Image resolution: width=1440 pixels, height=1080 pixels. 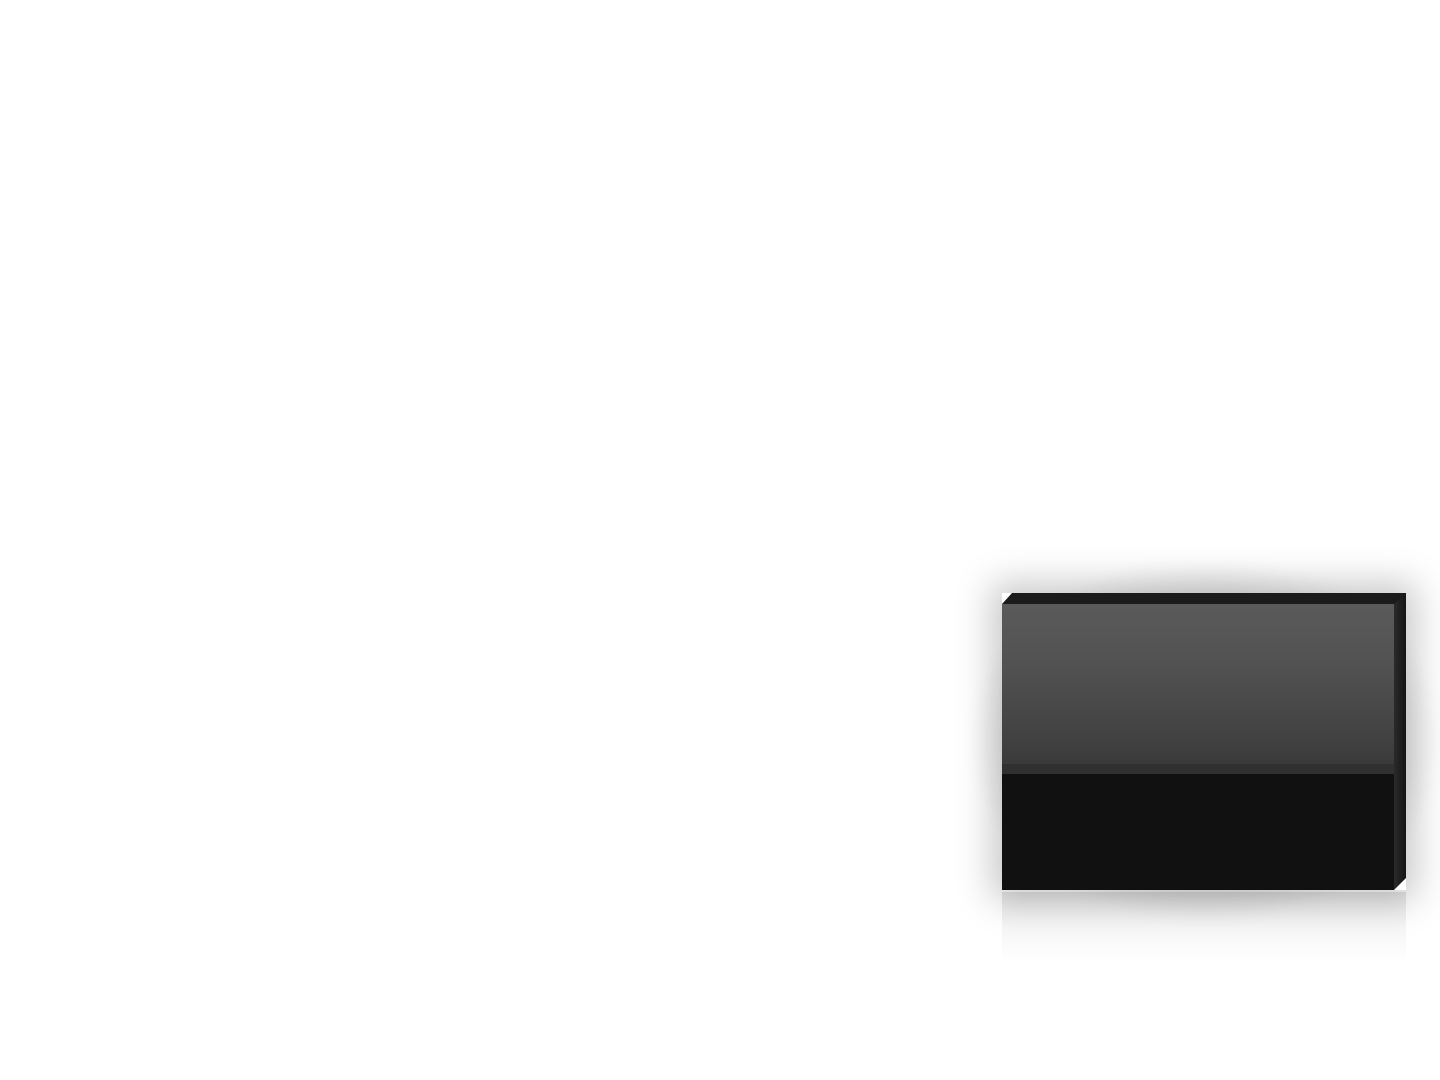 I want to click on panel-reflection, so click(x=1204, y=927).